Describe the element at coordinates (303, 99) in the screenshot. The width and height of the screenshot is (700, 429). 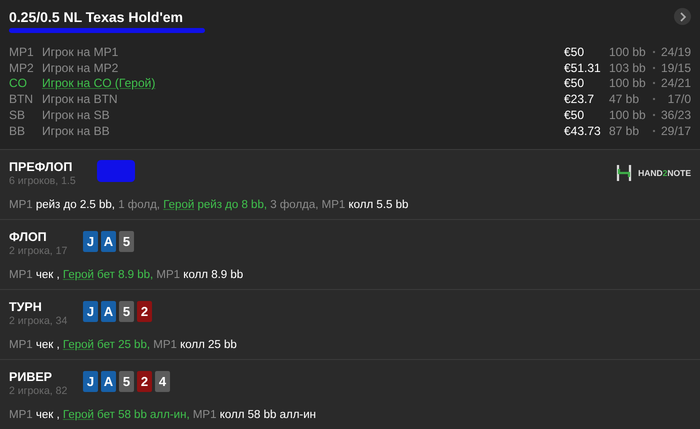
I see `player-name: Игрок на BTN` at that location.